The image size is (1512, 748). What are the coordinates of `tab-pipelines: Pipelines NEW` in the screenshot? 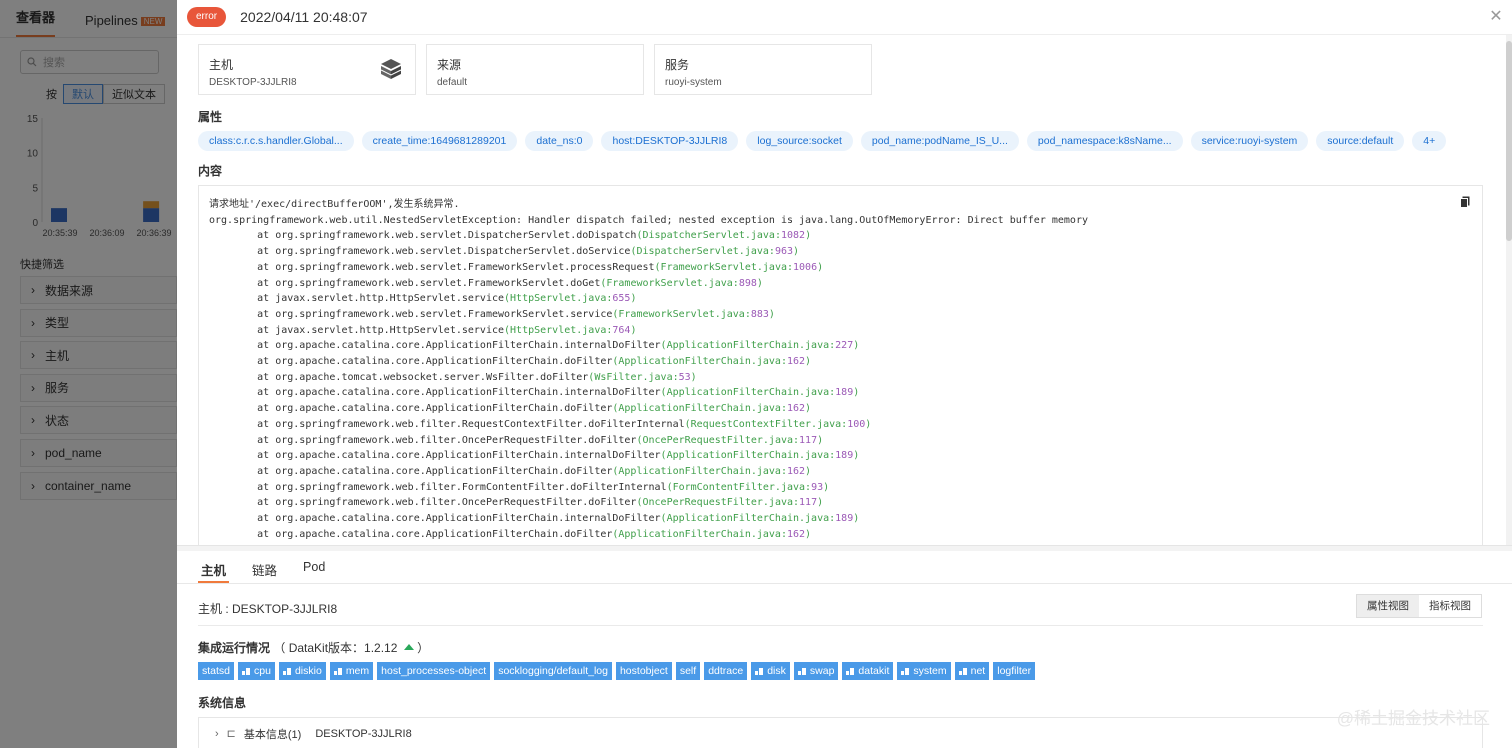 It's located at (125, 25).